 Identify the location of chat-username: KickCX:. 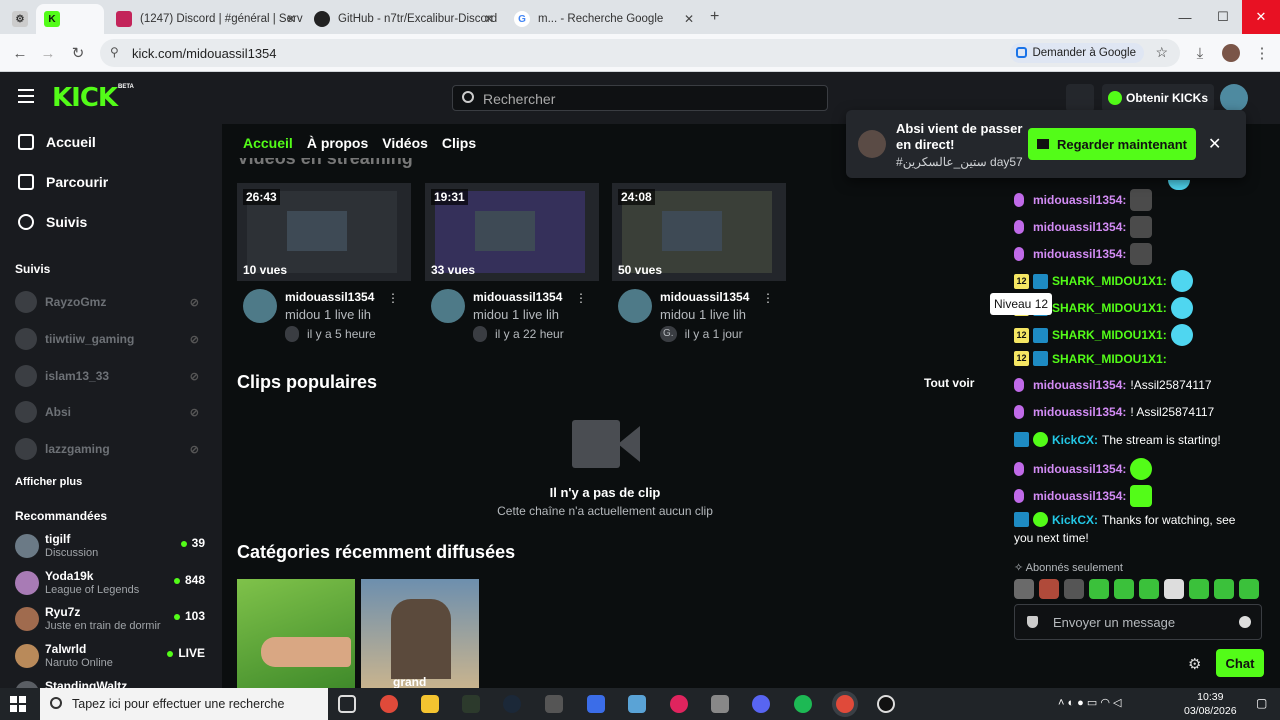
(1075, 440).